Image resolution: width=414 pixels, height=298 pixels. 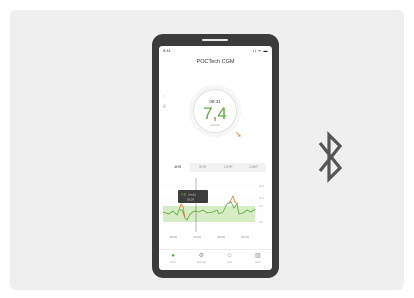 What do you see at coordinates (261, 206) in the screenshot?
I see `y-tick-label: 7.0` at bounding box center [261, 206].